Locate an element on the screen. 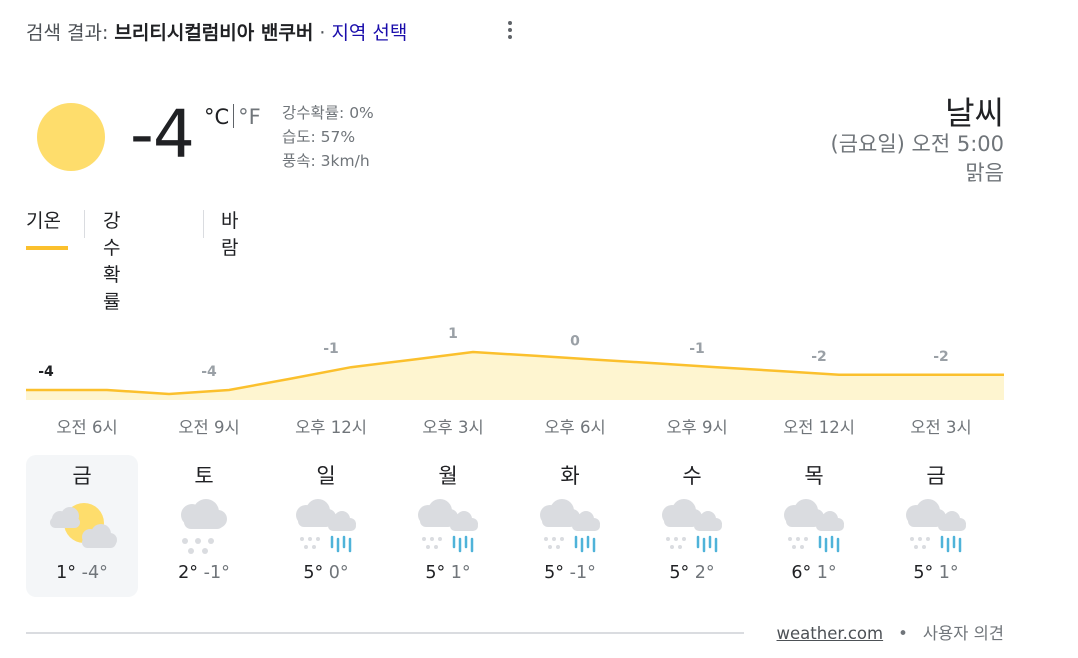 The image size is (1078, 658). weather-condition: 맑음 is located at coordinates (984, 173).